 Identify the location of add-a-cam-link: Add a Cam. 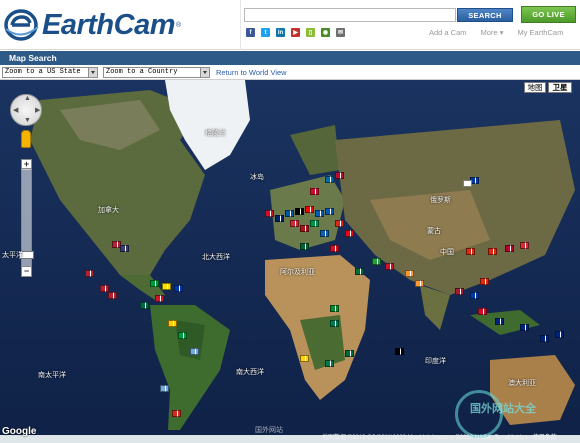
(448, 32).